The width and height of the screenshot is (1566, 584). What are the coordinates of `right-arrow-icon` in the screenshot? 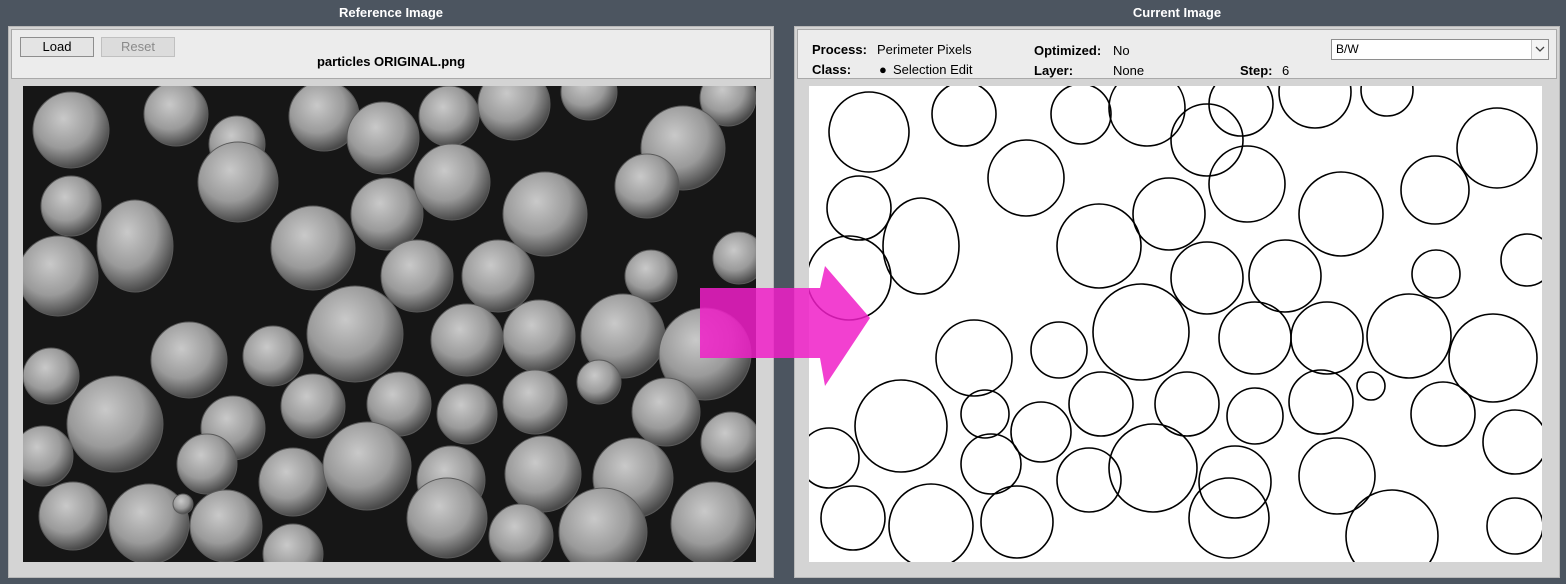 It's located at (787, 333).